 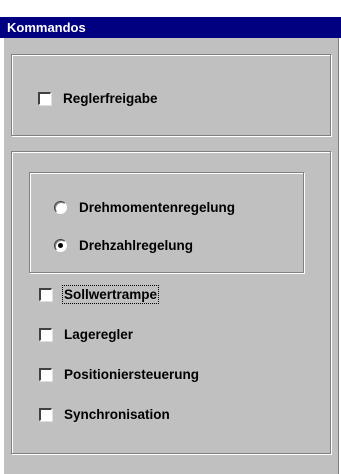 I want to click on checkbox-label: Lageregler, so click(x=99, y=334).